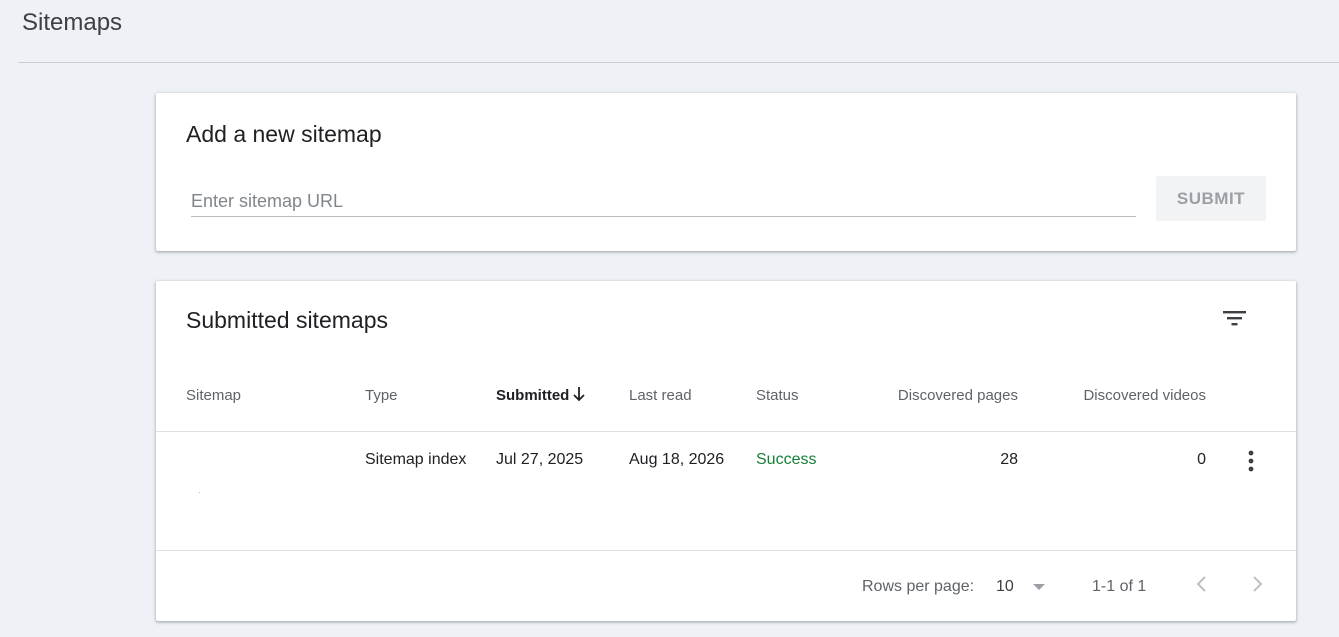  What do you see at coordinates (786, 459) in the screenshot?
I see `cell-status: Success` at bounding box center [786, 459].